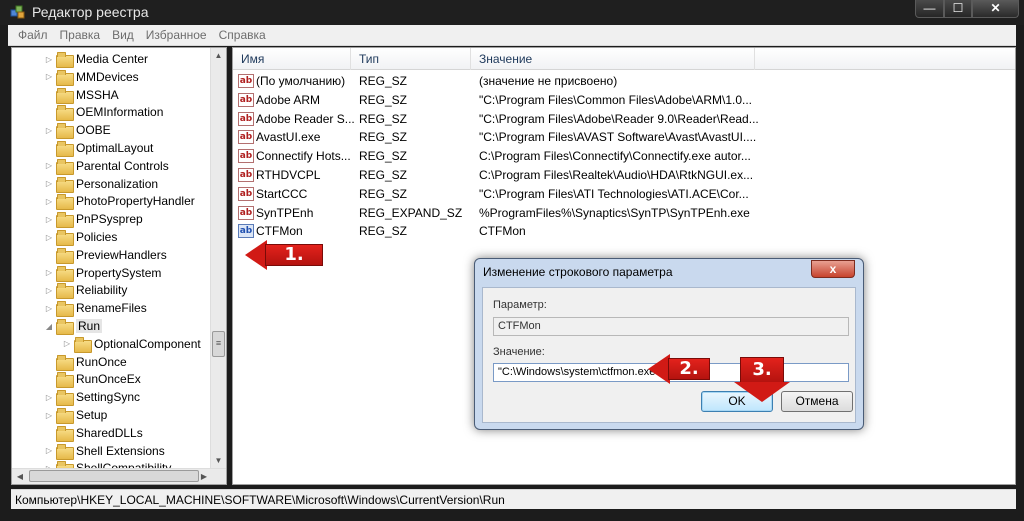  I want to click on tree-item: ▷ RenameFiles, so click(95, 308).